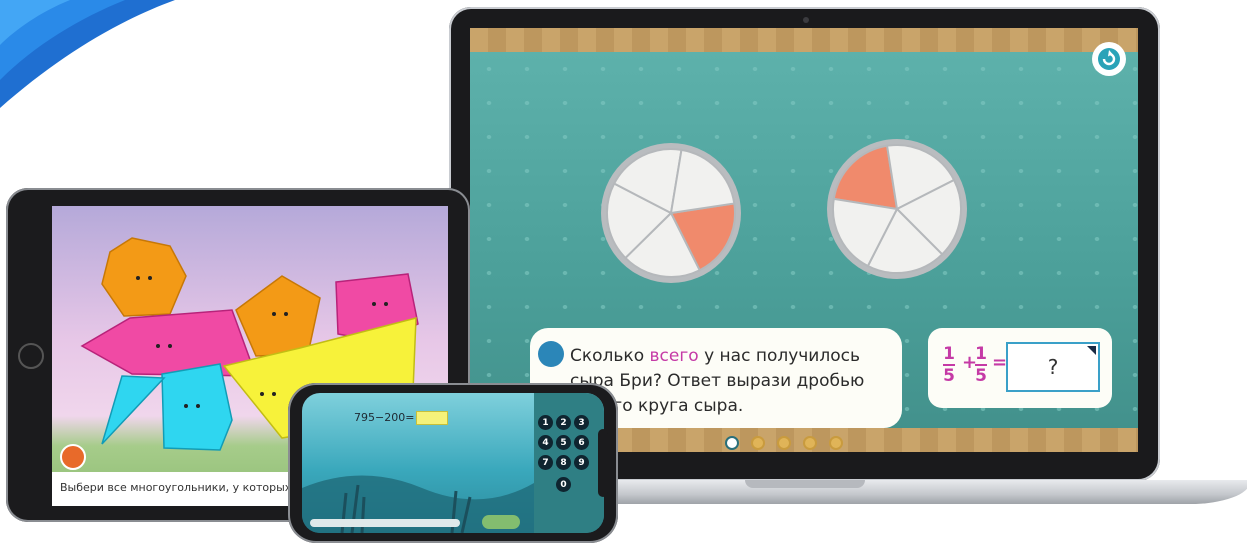 This screenshot has height=544, width=1247. I want to click on polygon-pentagon-orange, so click(278, 316).